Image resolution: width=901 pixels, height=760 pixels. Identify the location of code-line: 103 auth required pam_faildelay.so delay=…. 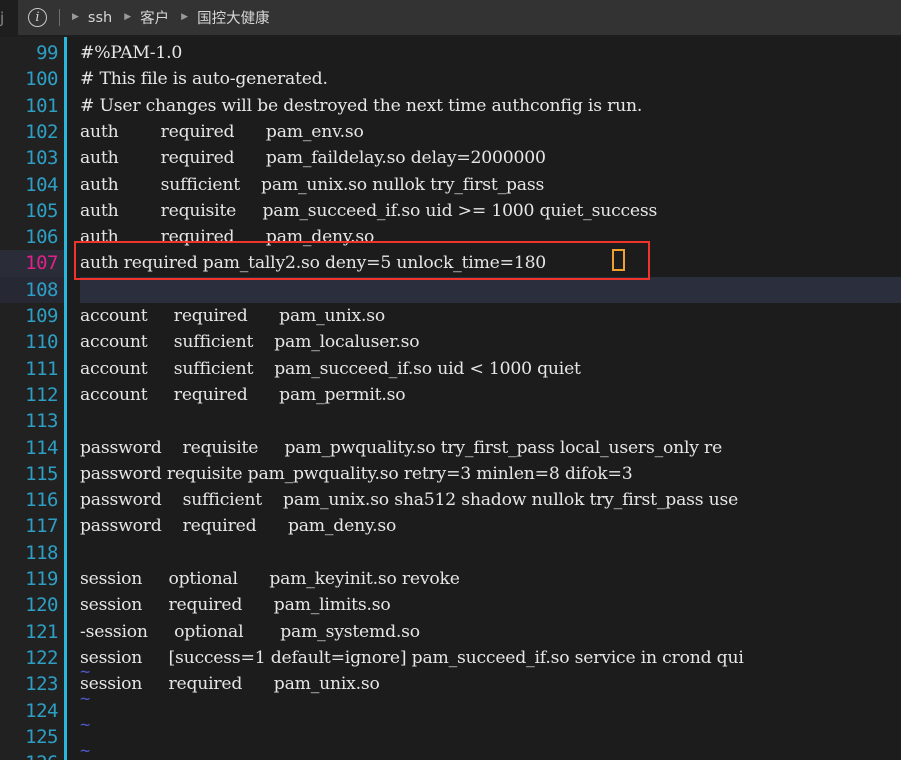
(450, 158).